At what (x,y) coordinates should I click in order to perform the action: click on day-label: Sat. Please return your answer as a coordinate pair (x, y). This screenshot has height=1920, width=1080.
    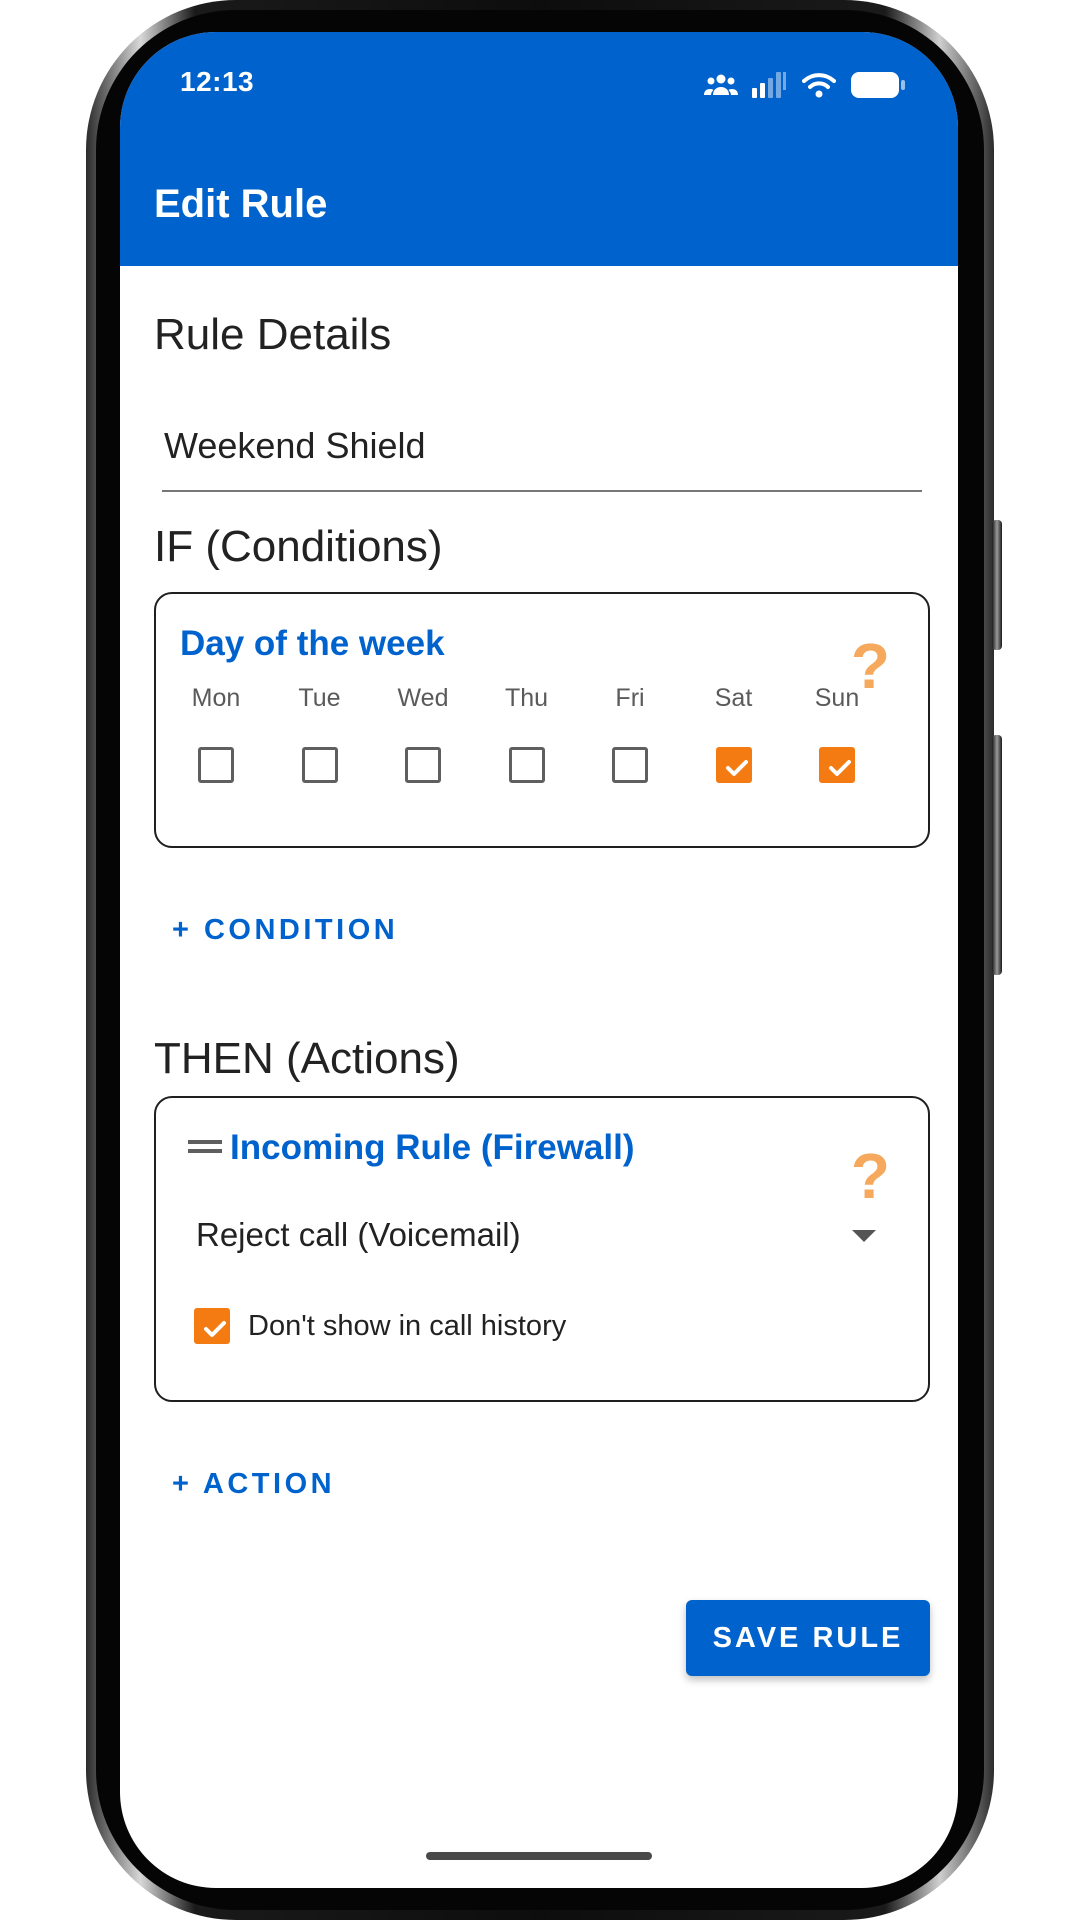
    Looking at the image, I should click on (733, 698).